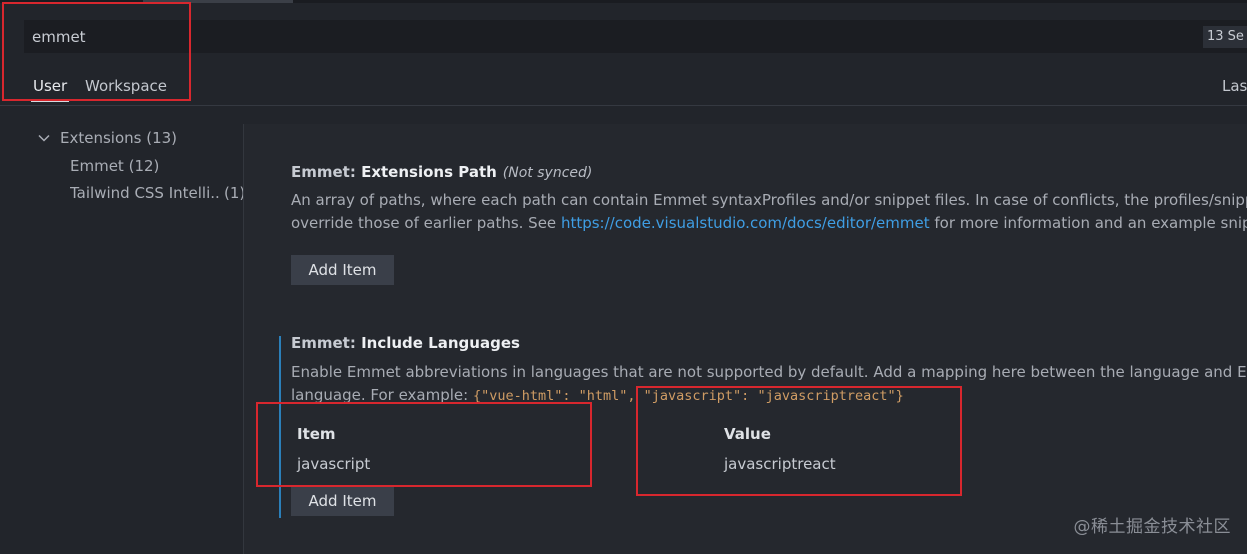 Image resolution: width=1247 pixels, height=554 pixels. Describe the element at coordinates (1152, 527) in the screenshot. I see `watermark: @稀土掘金技术社区` at that location.